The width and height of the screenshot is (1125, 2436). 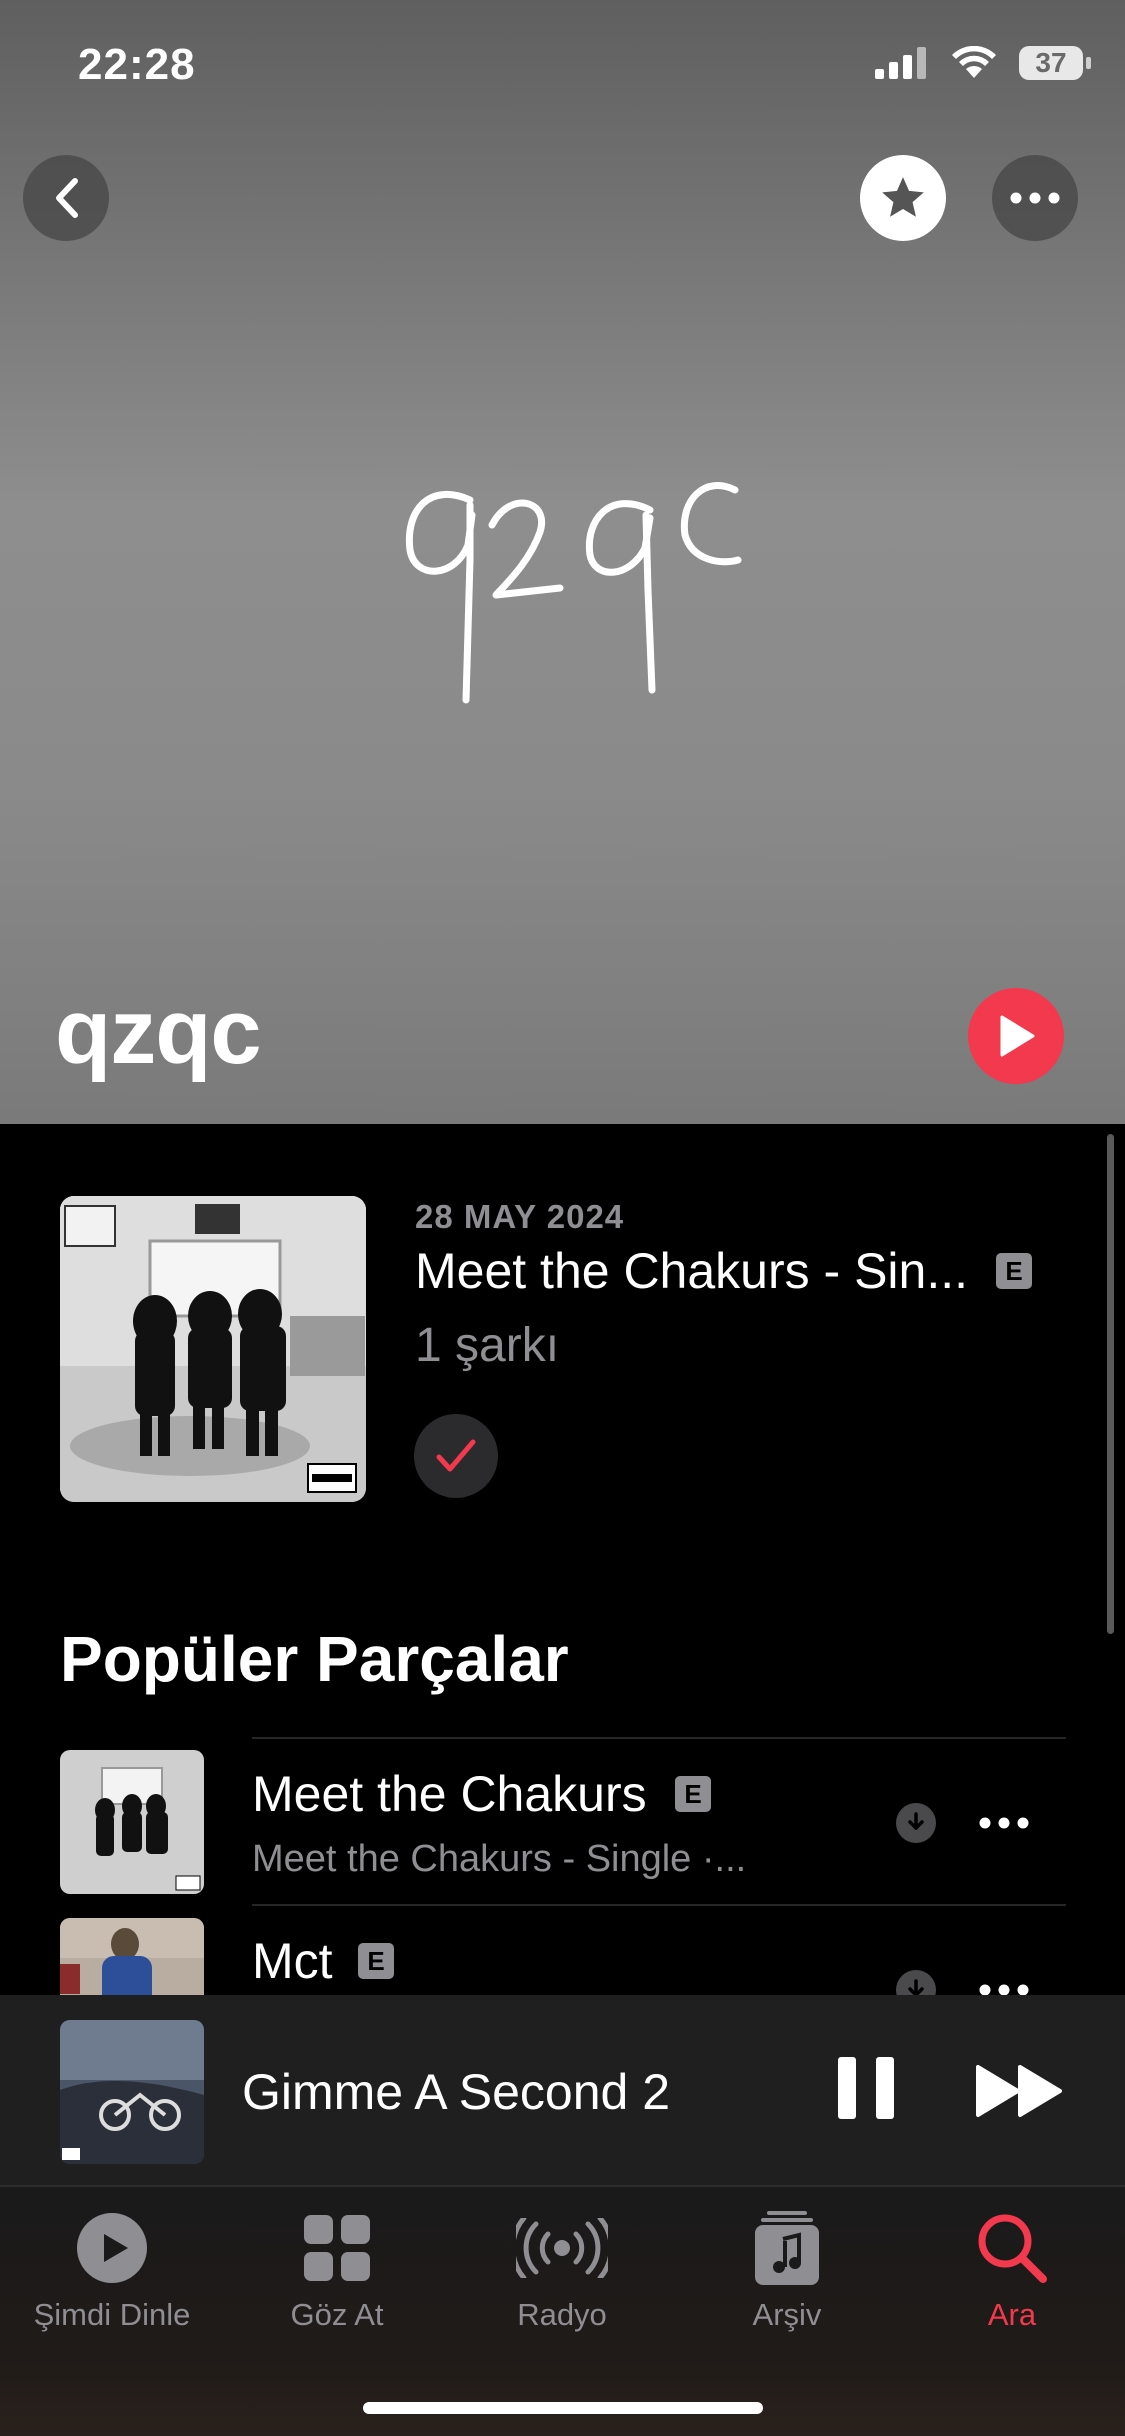 I want to click on tab-listen-now: Şimdi Dinle, so click(x=112, y=2270).